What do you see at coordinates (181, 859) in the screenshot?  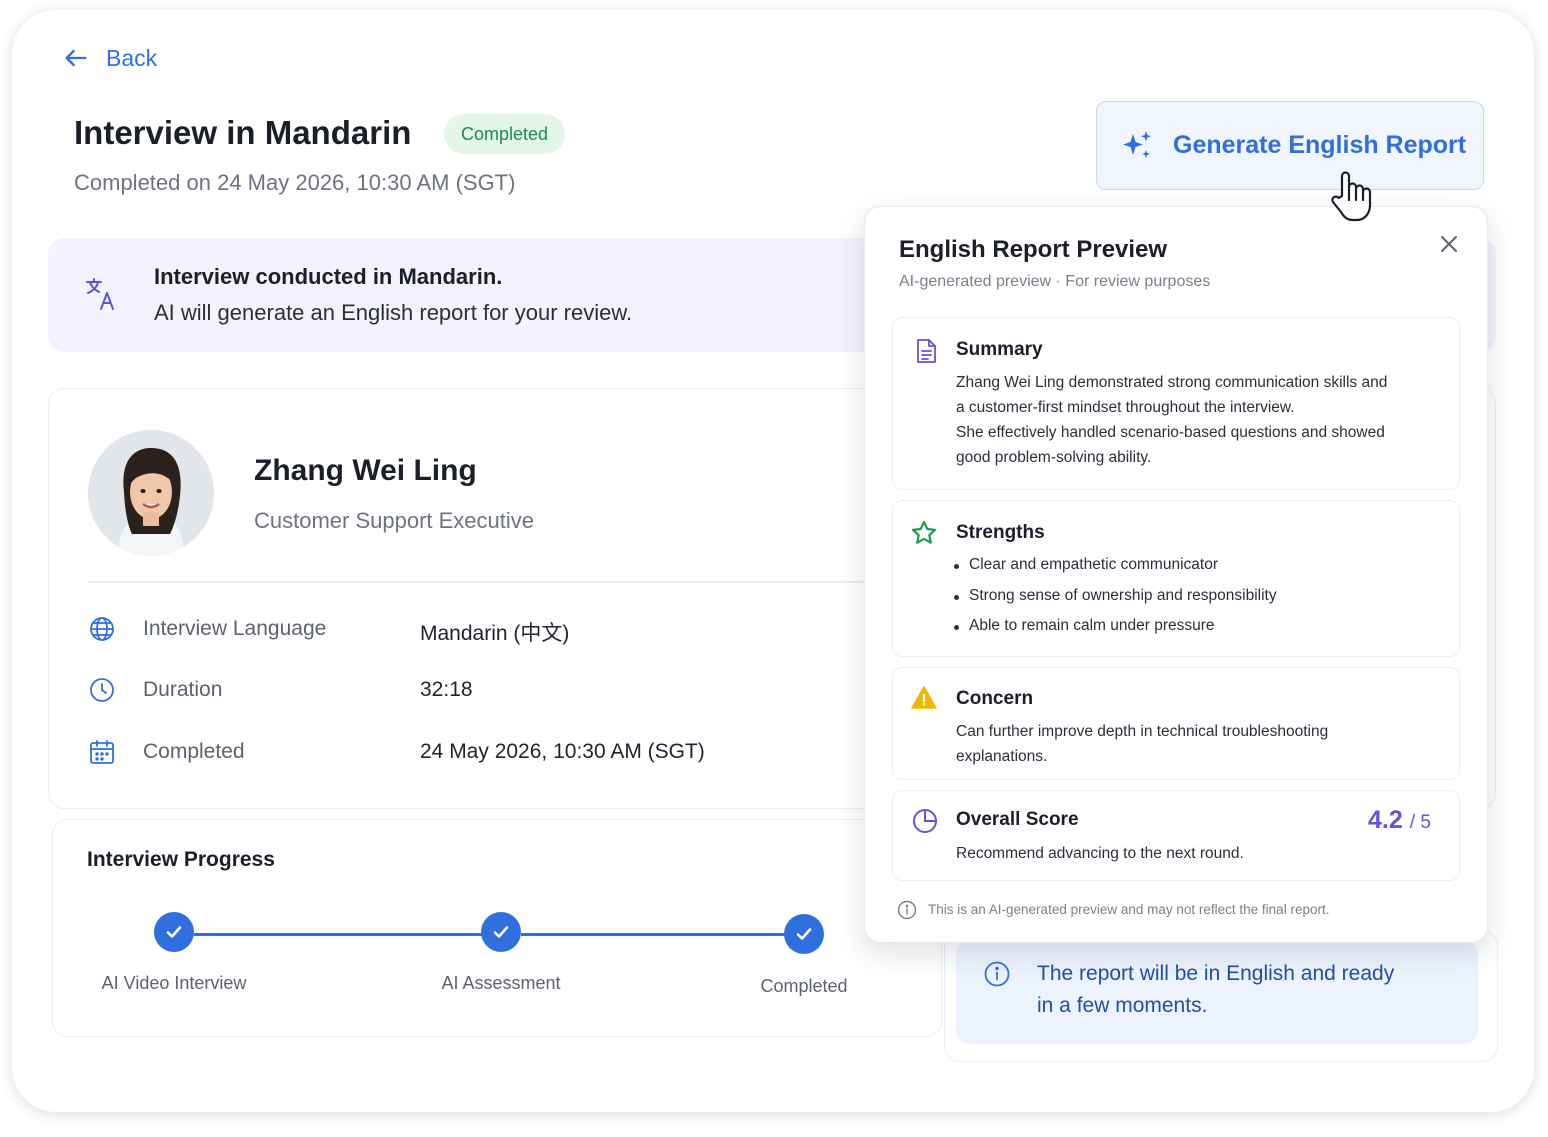 I see `progress-title: Interview Progress` at bounding box center [181, 859].